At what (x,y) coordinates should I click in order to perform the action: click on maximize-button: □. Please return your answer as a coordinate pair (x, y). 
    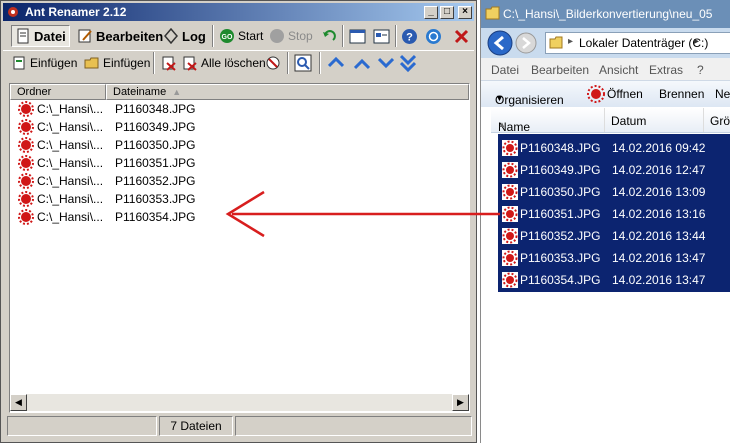
    Looking at the image, I should click on (447, 12).